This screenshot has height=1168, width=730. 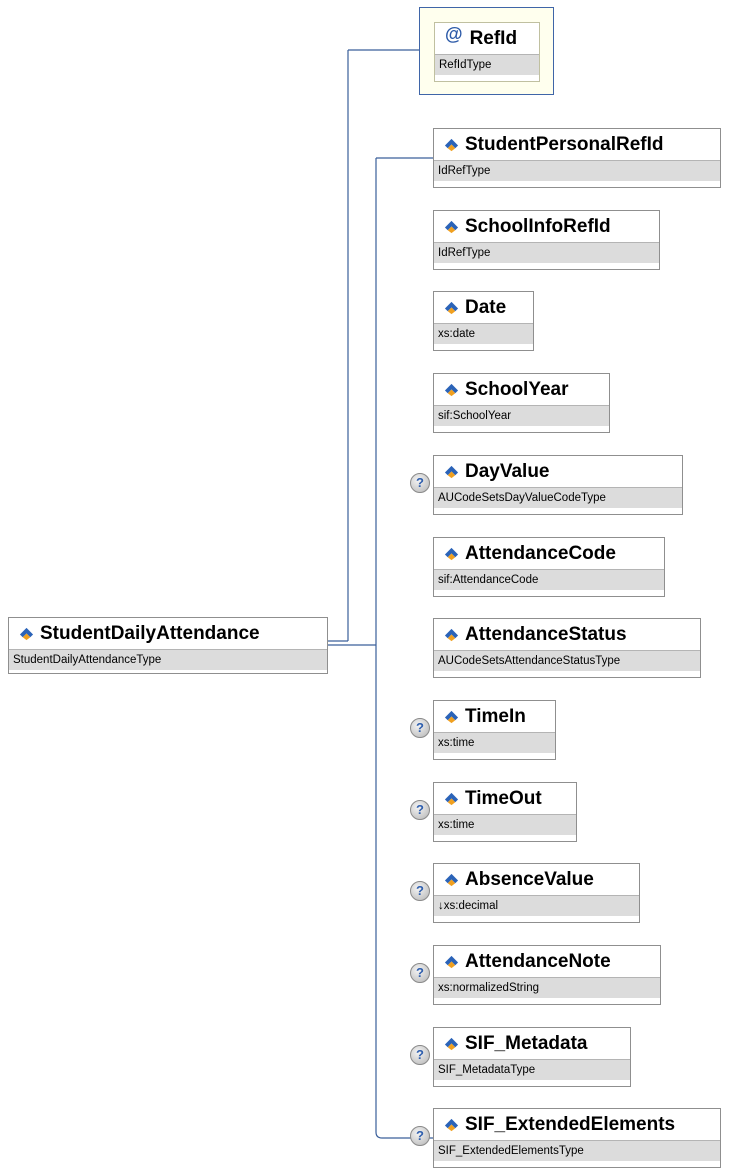 I want to click on element-type: AUCodeSetsDayValueCodeType, so click(x=558, y=497).